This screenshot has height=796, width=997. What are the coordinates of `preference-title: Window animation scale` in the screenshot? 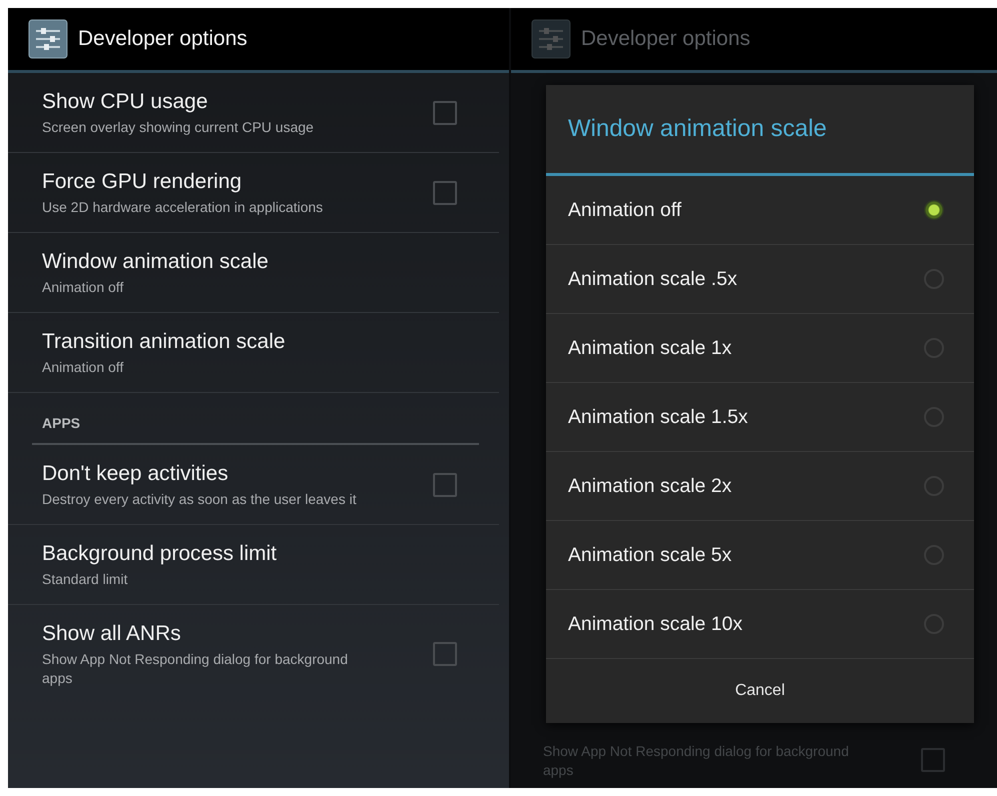 It's located at (156, 262).